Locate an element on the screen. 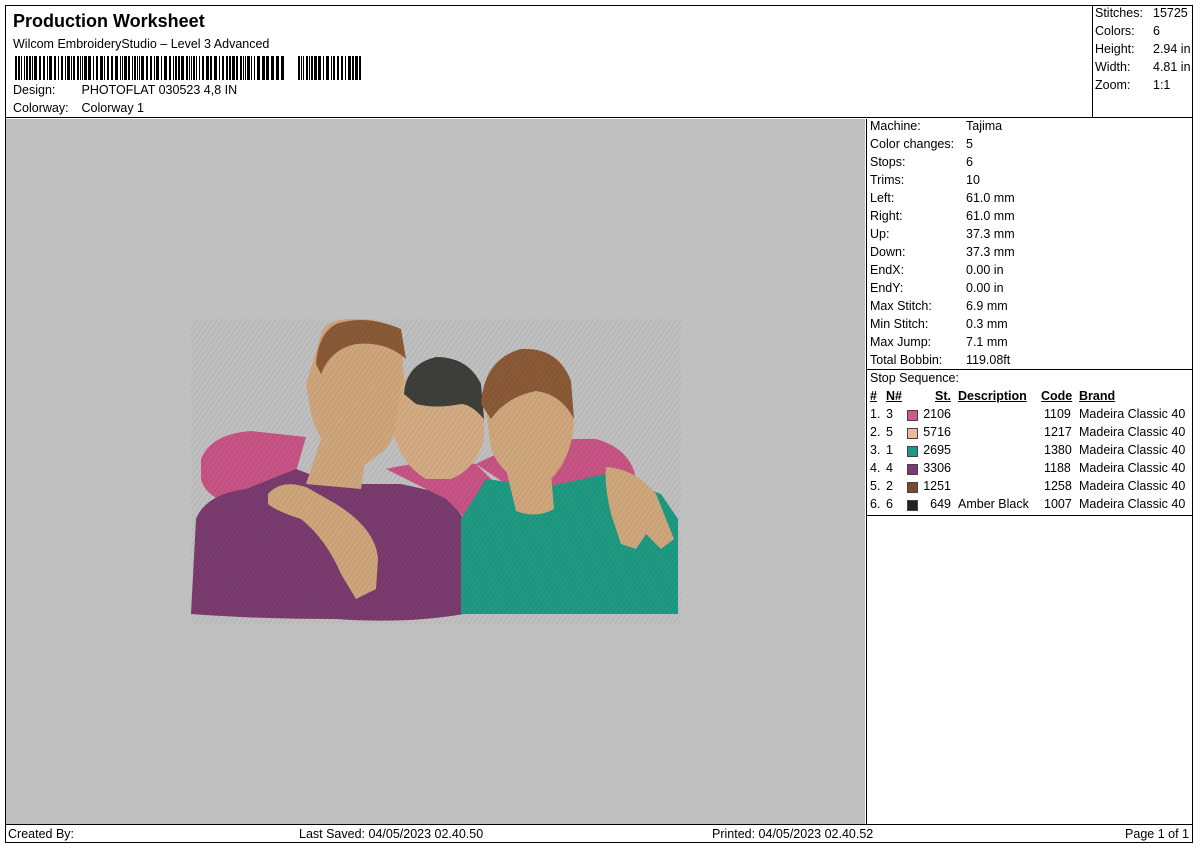 The height and width of the screenshot is (848, 1200). prop-min-stitch: Min Stitch: 0.3 mm is located at coordinates (939, 326).